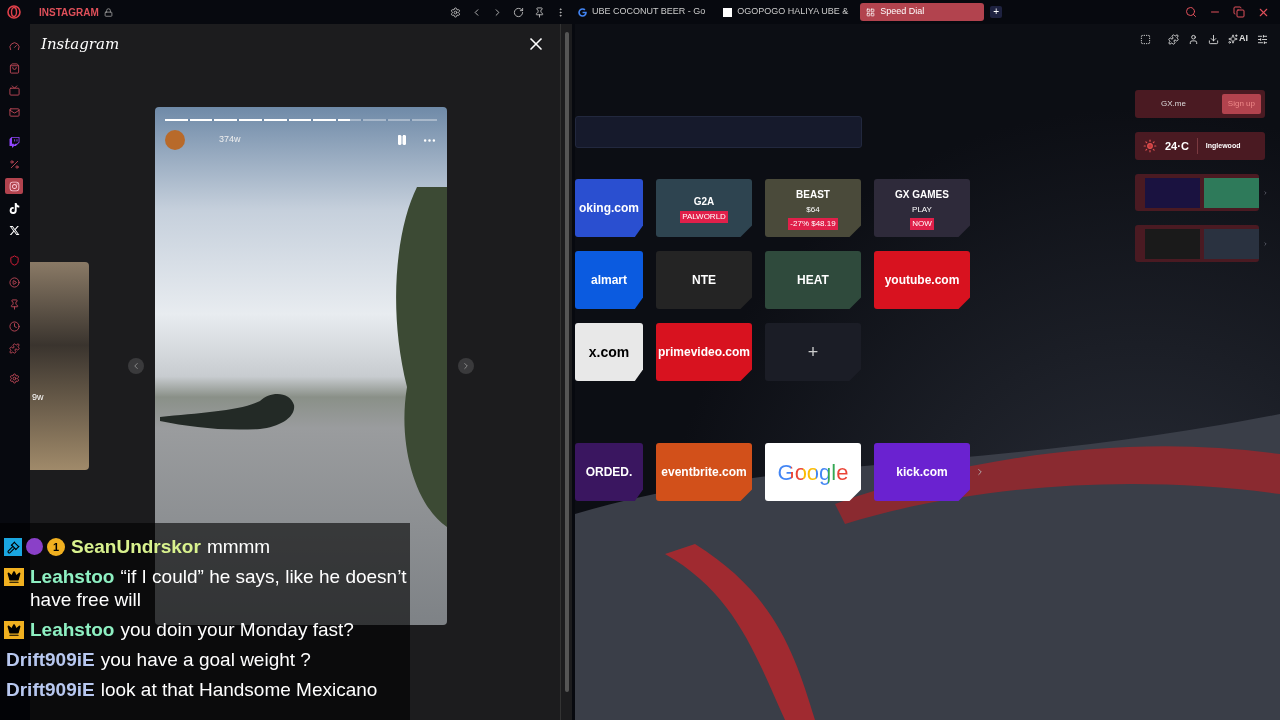 This screenshot has height=720, width=1280. What do you see at coordinates (1173, 104) in the screenshot?
I see `account-name: GX.me` at bounding box center [1173, 104].